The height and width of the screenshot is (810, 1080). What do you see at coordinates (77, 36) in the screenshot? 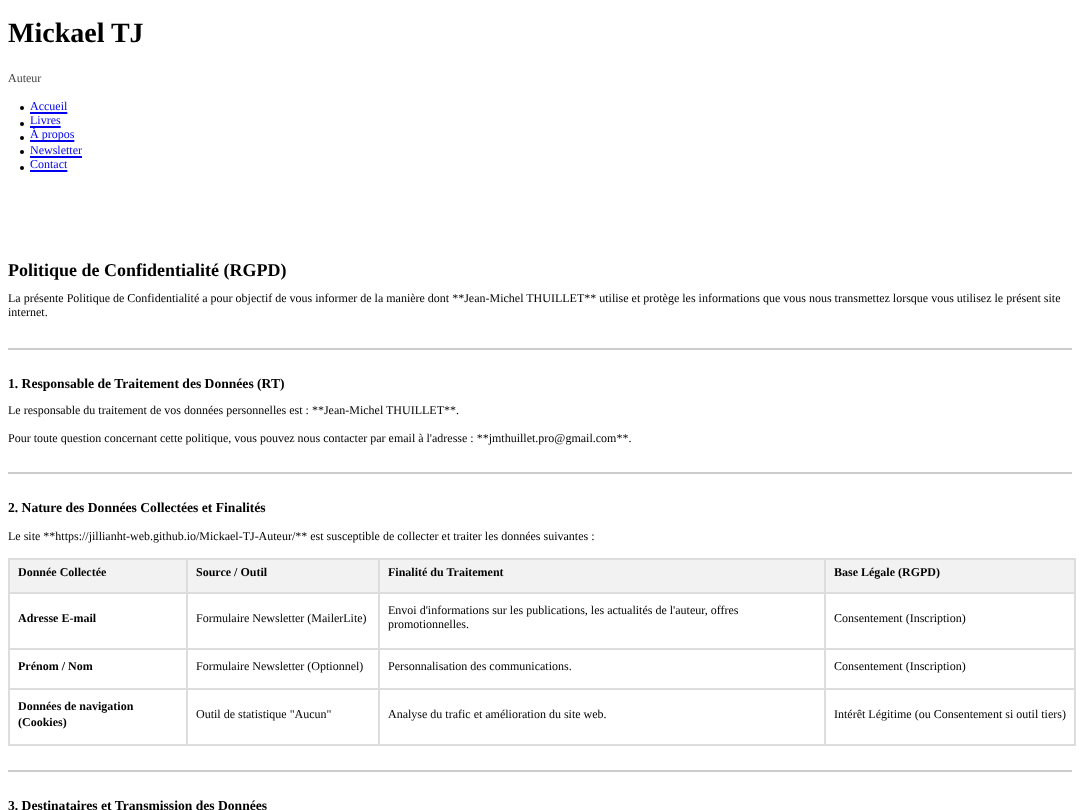
I see `site-title: Mickael TJ` at bounding box center [77, 36].